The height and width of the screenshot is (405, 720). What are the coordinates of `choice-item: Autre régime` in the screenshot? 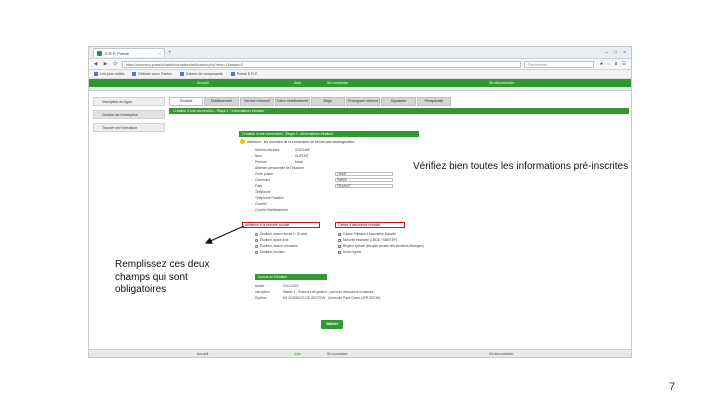 It's located at (381, 252).